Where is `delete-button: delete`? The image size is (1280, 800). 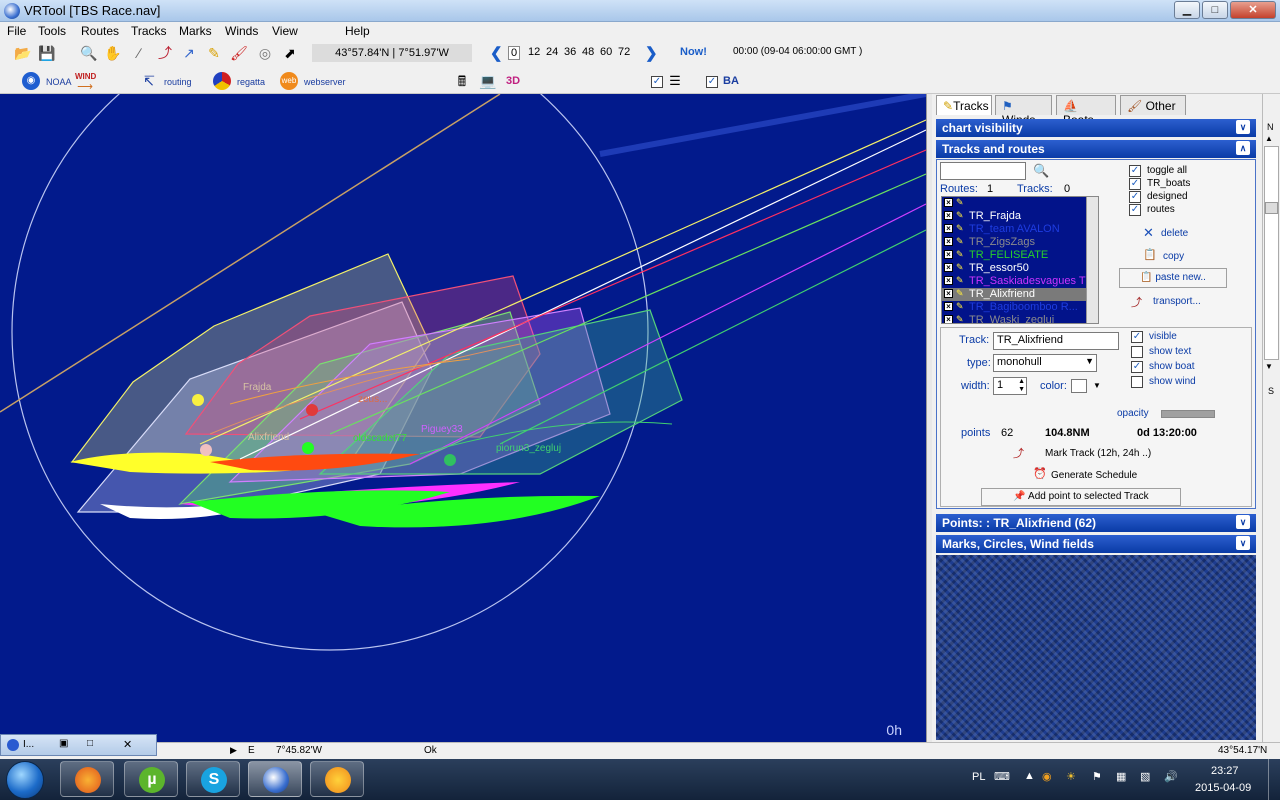
delete-button: delete is located at coordinates (1174, 233).